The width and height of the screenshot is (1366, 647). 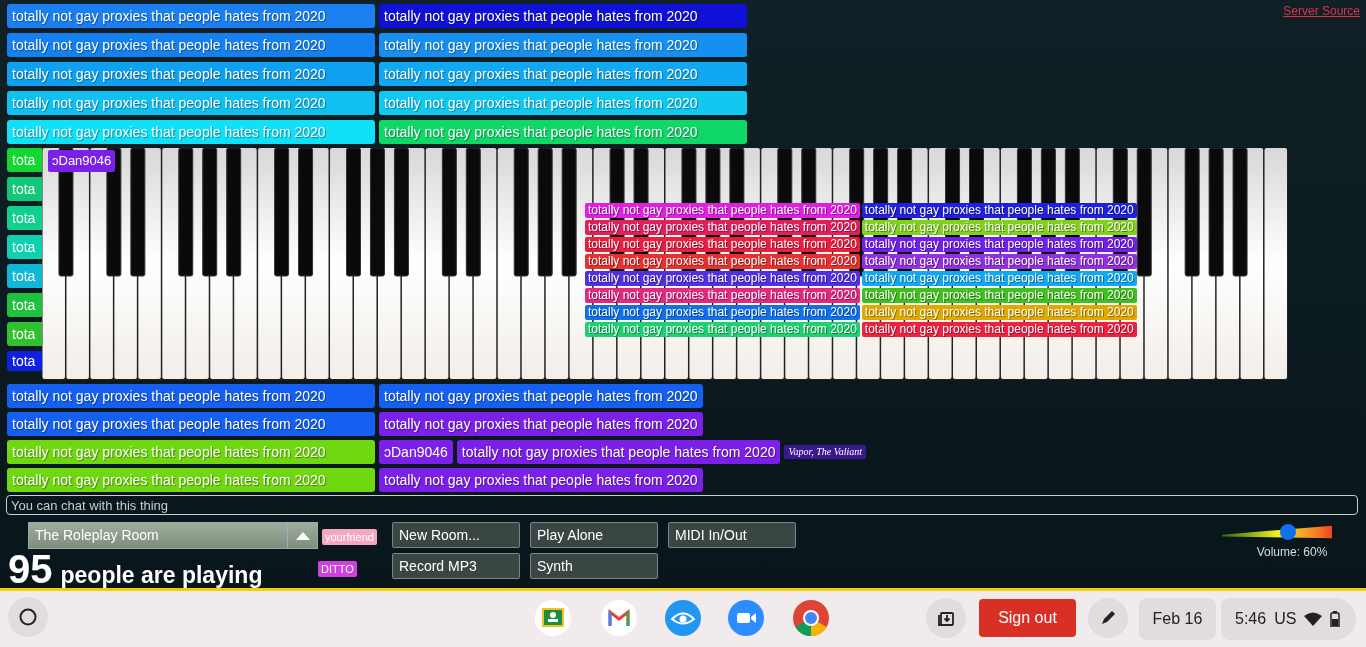 I want to click on players-label: people are playing, so click(x=161, y=575).